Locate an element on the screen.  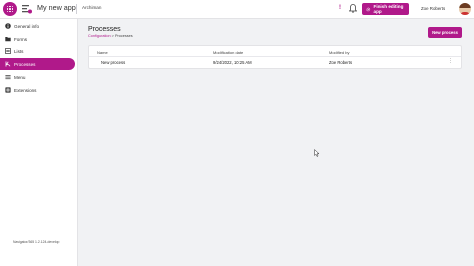
modified-by-cell: Zoe Roberts is located at coordinates (341, 62).